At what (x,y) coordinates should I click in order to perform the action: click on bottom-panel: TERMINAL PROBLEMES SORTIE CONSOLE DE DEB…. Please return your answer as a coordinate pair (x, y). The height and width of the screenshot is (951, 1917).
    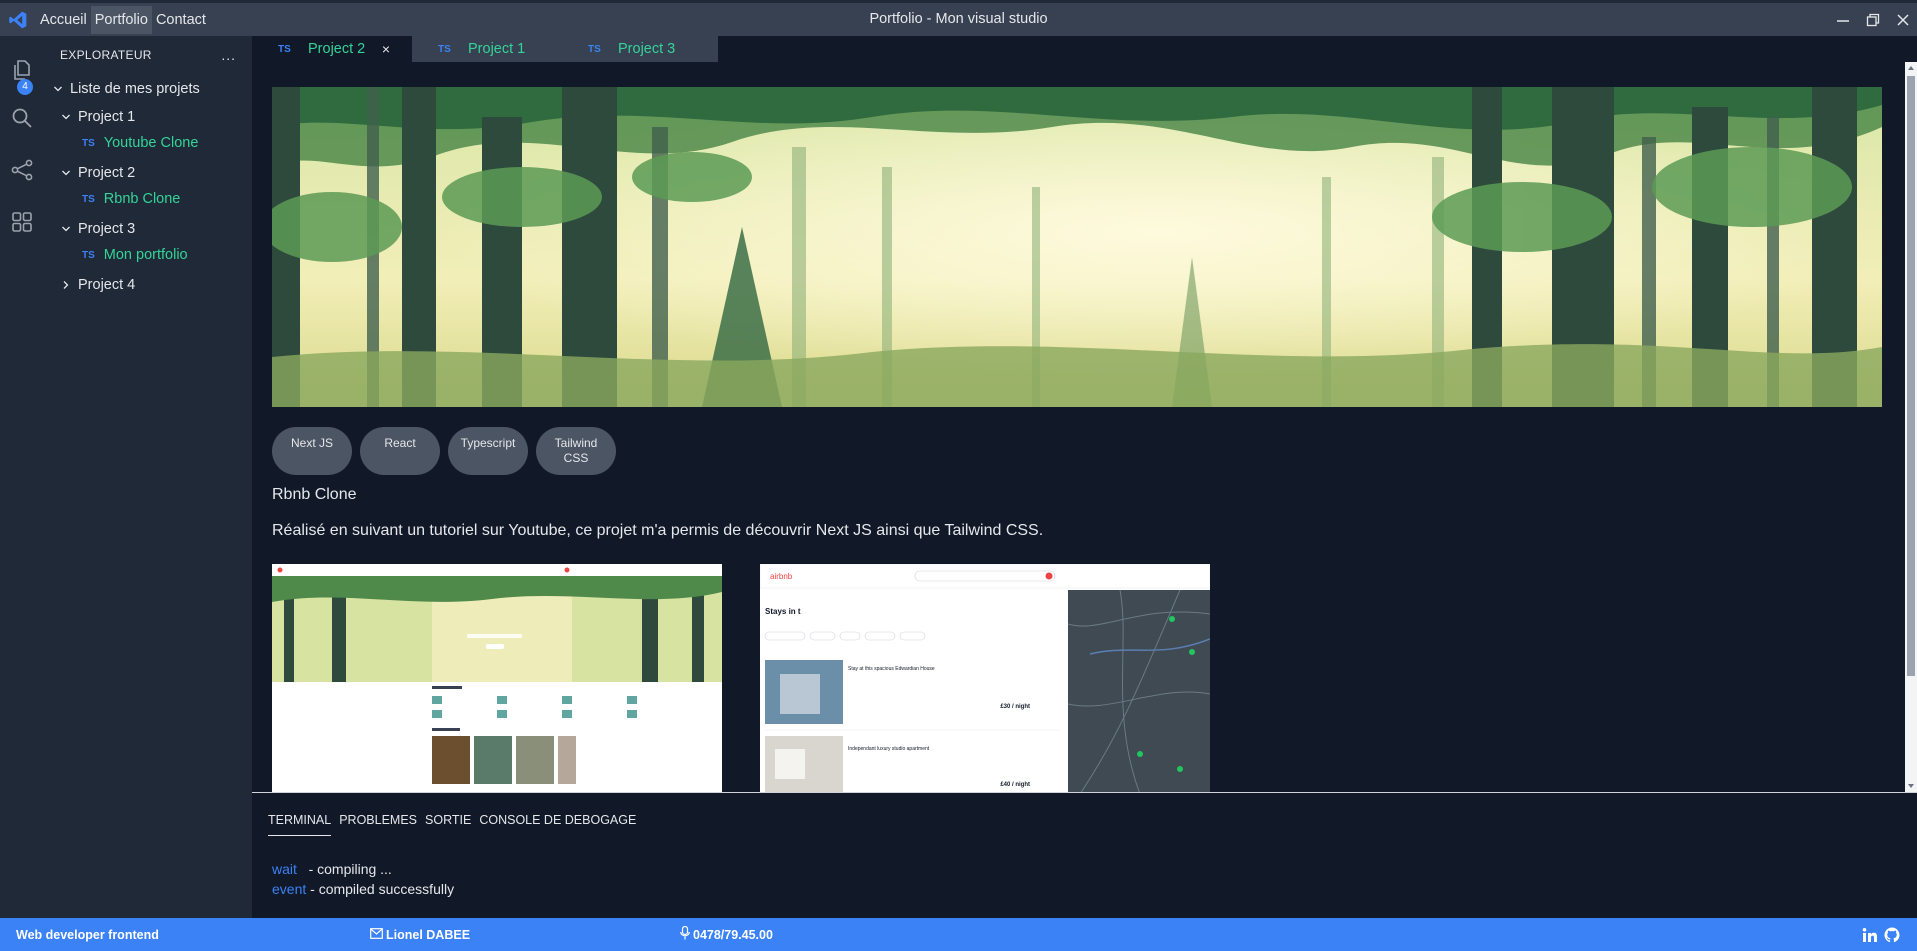
    Looking at the image, I should click on (1084, 855).